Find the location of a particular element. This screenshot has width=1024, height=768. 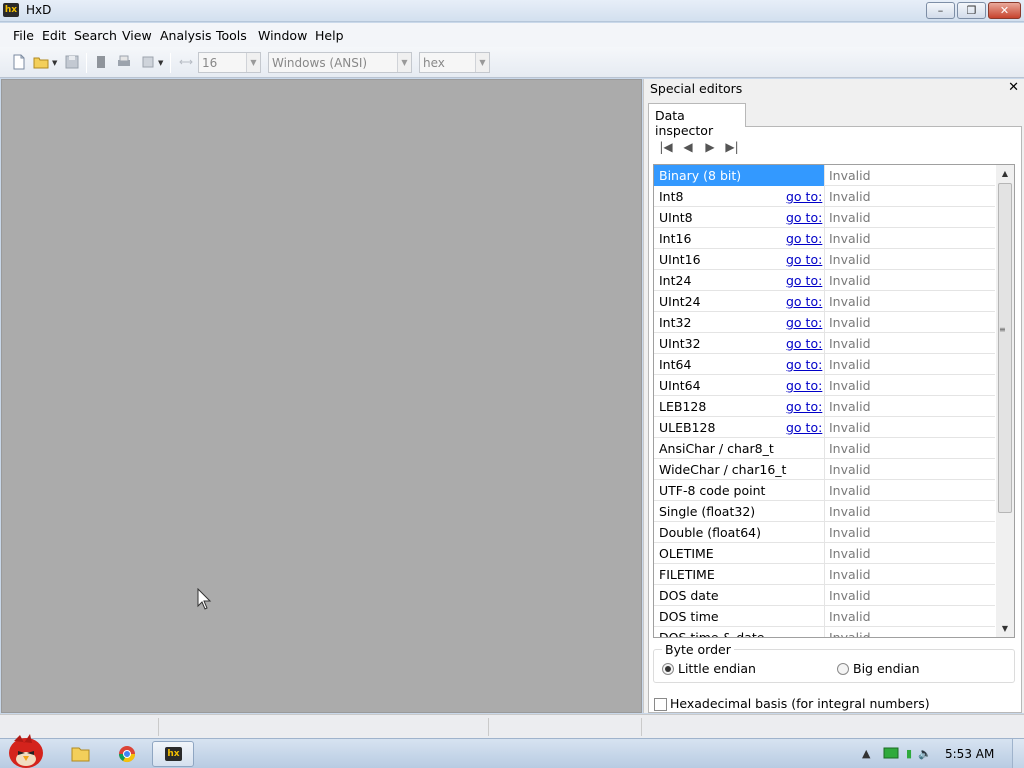

table-row: Int16 go to: Invalid is located at coordinates (824, 238).